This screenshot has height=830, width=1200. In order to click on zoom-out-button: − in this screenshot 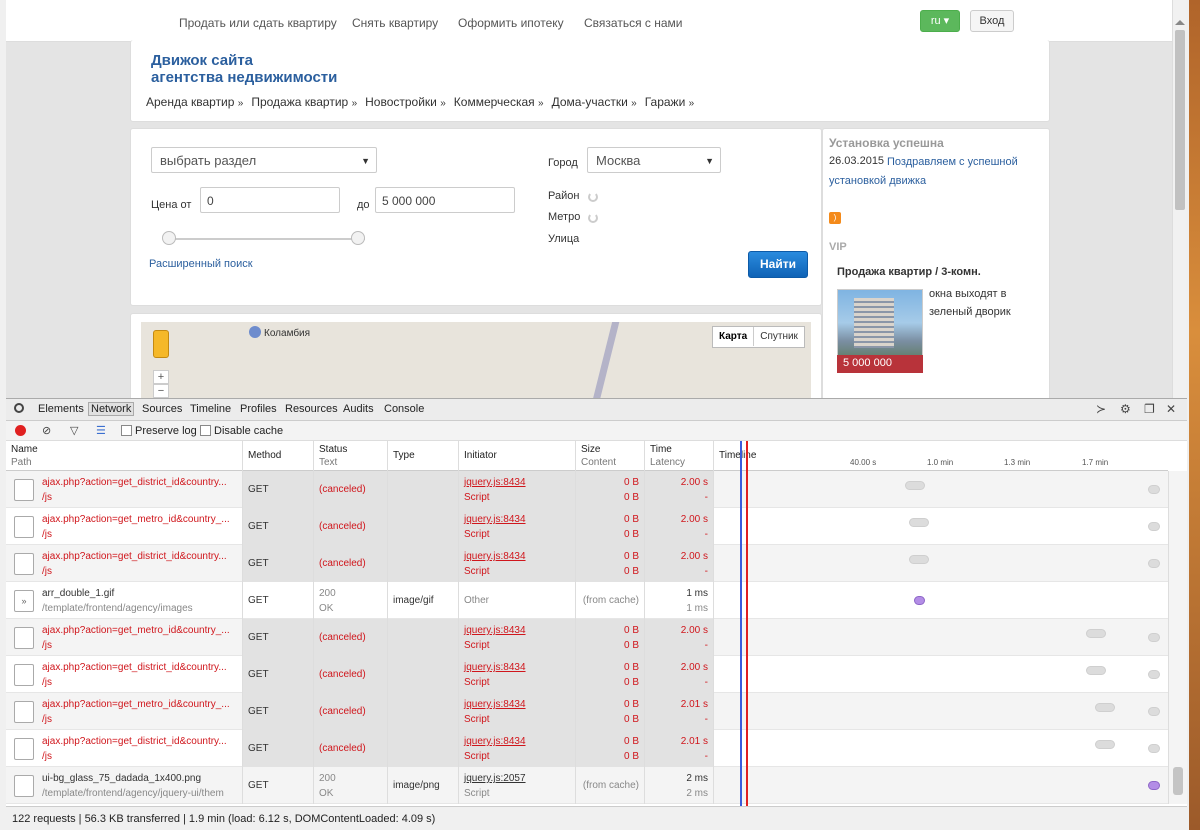, I will do `click(161, 391)`.